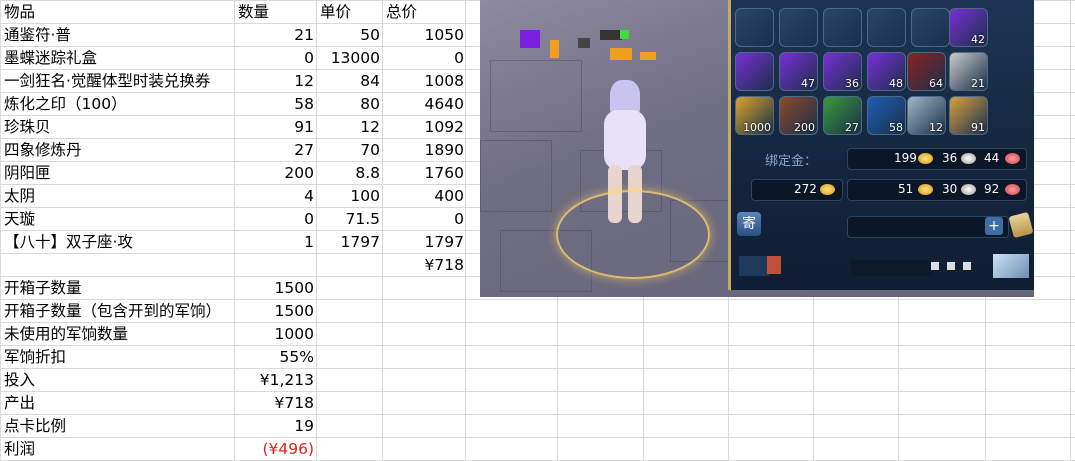 The width and height of the screenshot is (1075, 461). I want to click on item-price: 12, so click(349, 127).